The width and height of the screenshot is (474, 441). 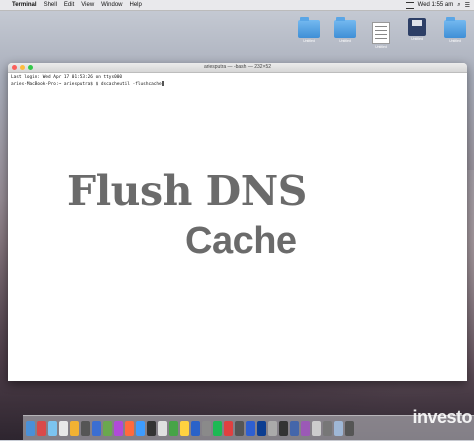 I want to click on window-titlebar: ariesputra — -bash — 232×52, so click(x=237, y=68).